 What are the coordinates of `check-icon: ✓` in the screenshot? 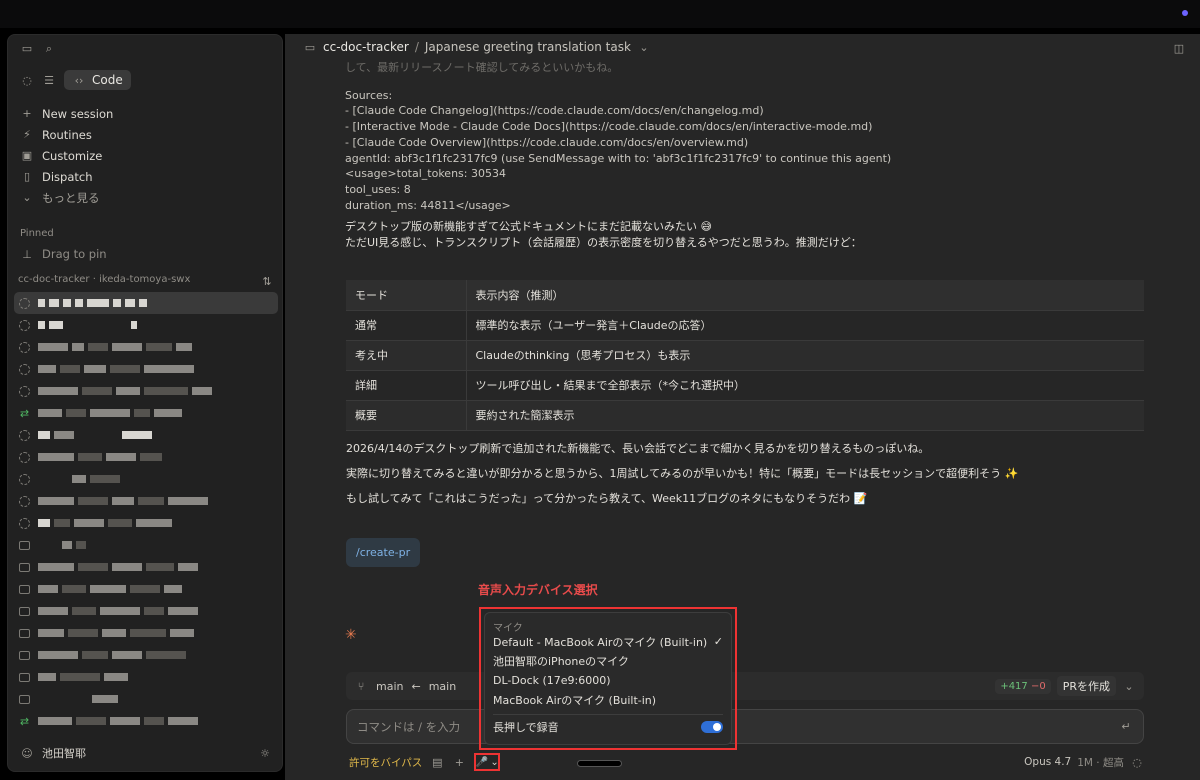 It's located at (718, 642).